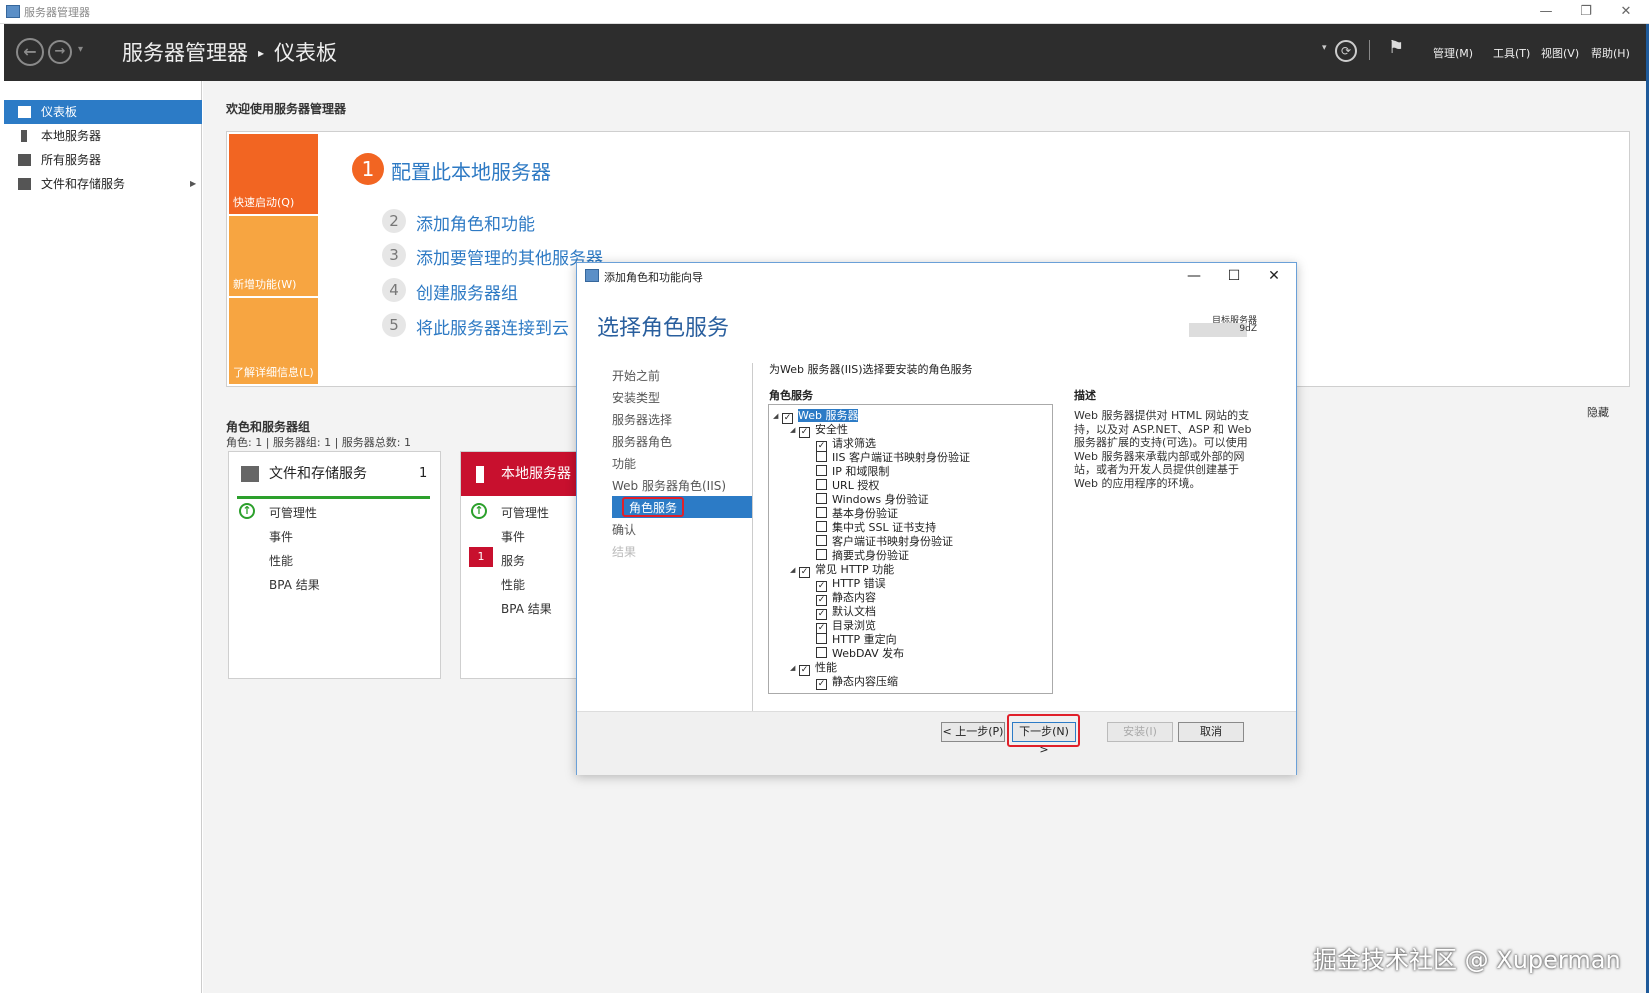  What do you see at coordinates (871, 640) in the screenshot?
I see `tree-item: HTTP 重定向` at bounding box center [871, 640].